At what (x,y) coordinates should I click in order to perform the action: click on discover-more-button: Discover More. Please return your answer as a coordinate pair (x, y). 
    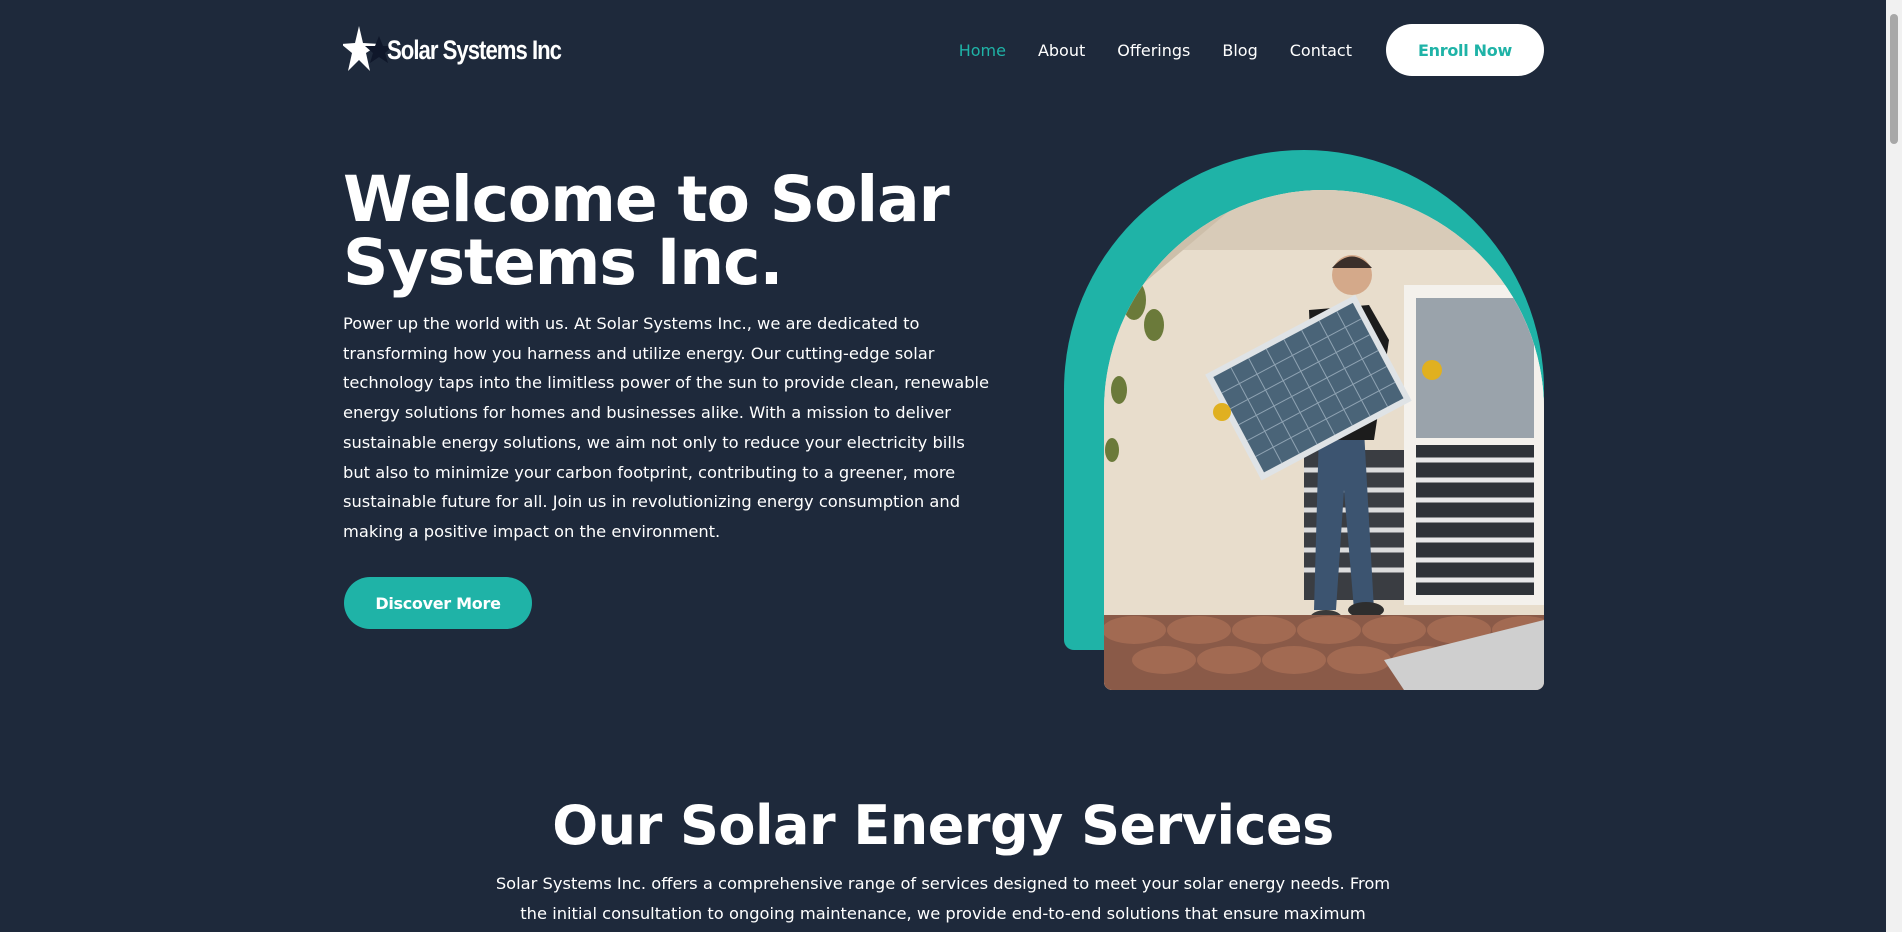
    Looking at the image, I should click on (438, 603).